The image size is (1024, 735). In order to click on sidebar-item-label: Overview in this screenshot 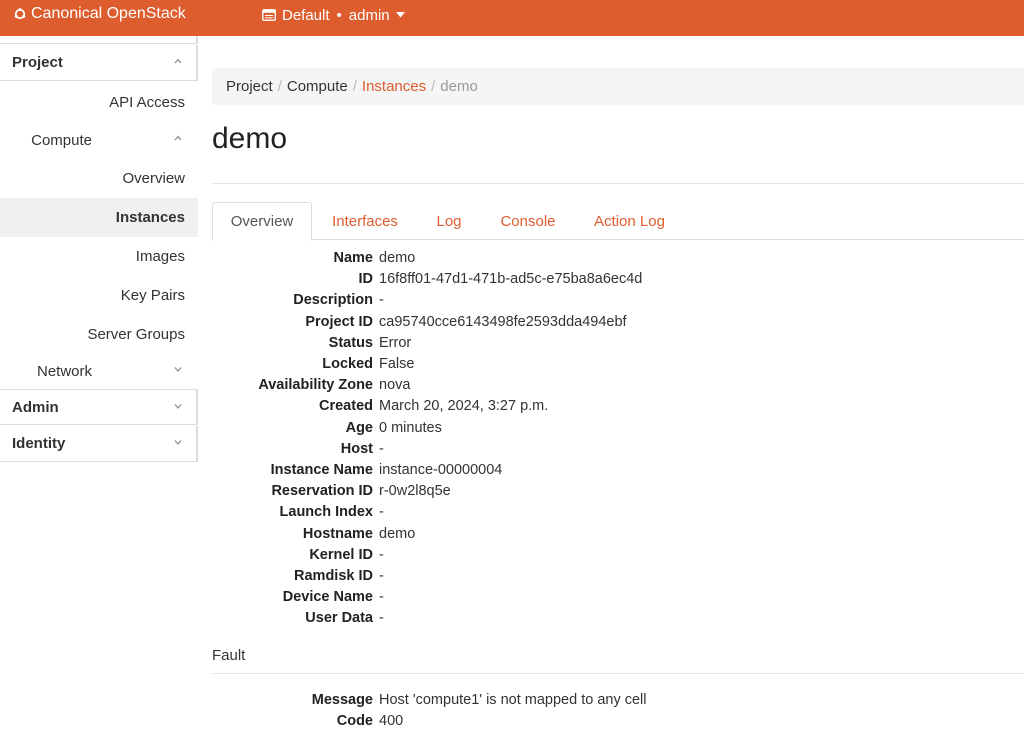, I will do `click(153, 178)`.